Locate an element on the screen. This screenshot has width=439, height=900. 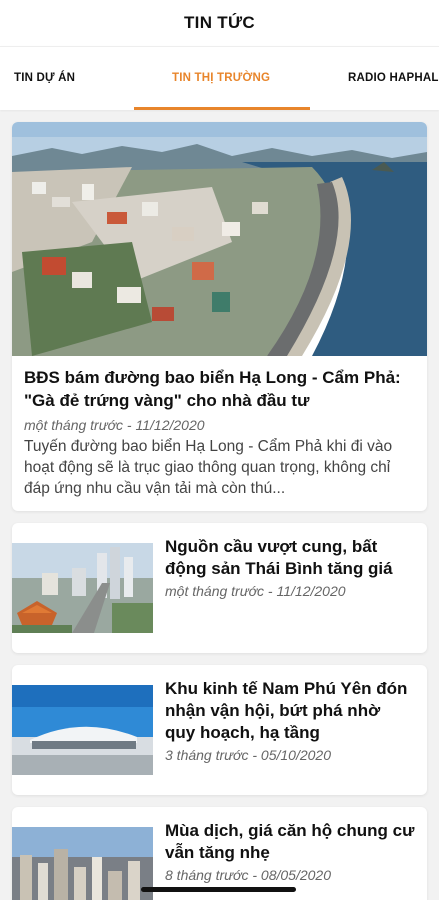
tab-bar: TIN DỰ ÁN TIN THỊ TRƯỜNG RADIO HAPHAL is located at coordinates (219, 78).